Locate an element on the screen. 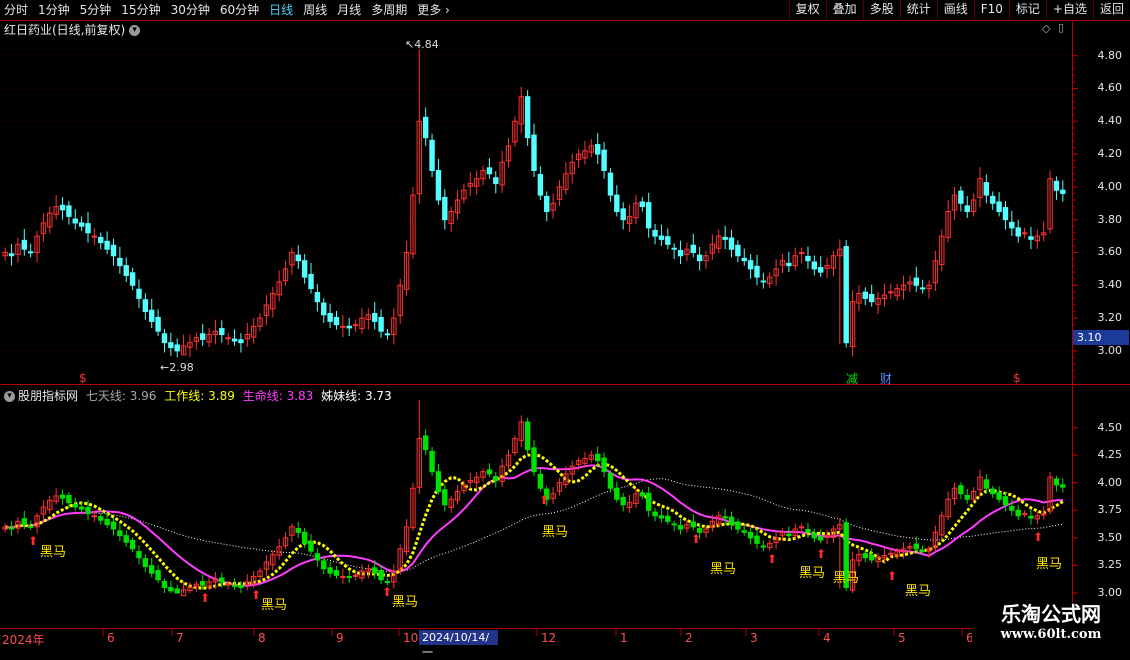 This screenshot has height=660, width=1130. price-tick-label: 4.00 is located at coordinates (1110, 186).